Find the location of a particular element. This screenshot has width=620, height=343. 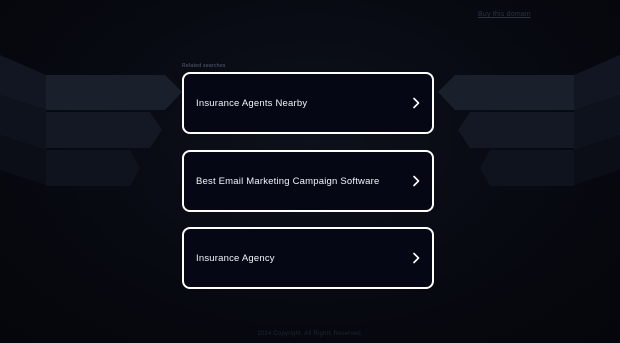

buy-domain-link: Buy this domain is located at coordinates (504, 14).